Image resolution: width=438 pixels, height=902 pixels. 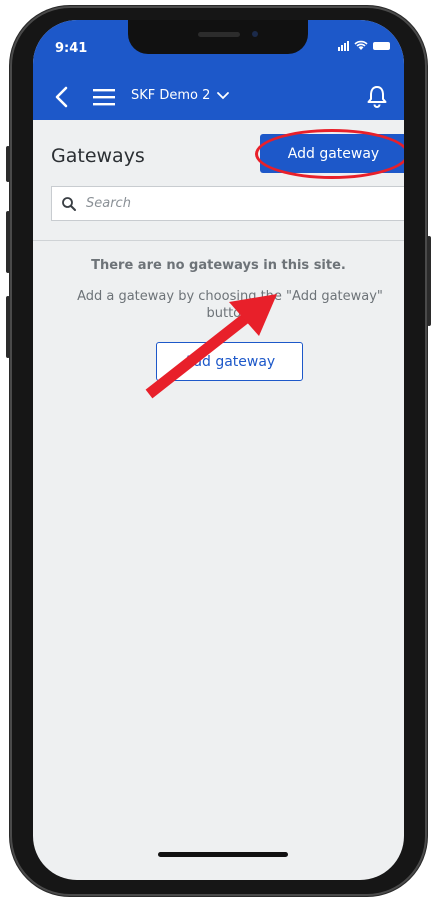 What do you see at coordinates (255, 34) in the screenshot?
I see `camera` at bounding box center [255, 34].